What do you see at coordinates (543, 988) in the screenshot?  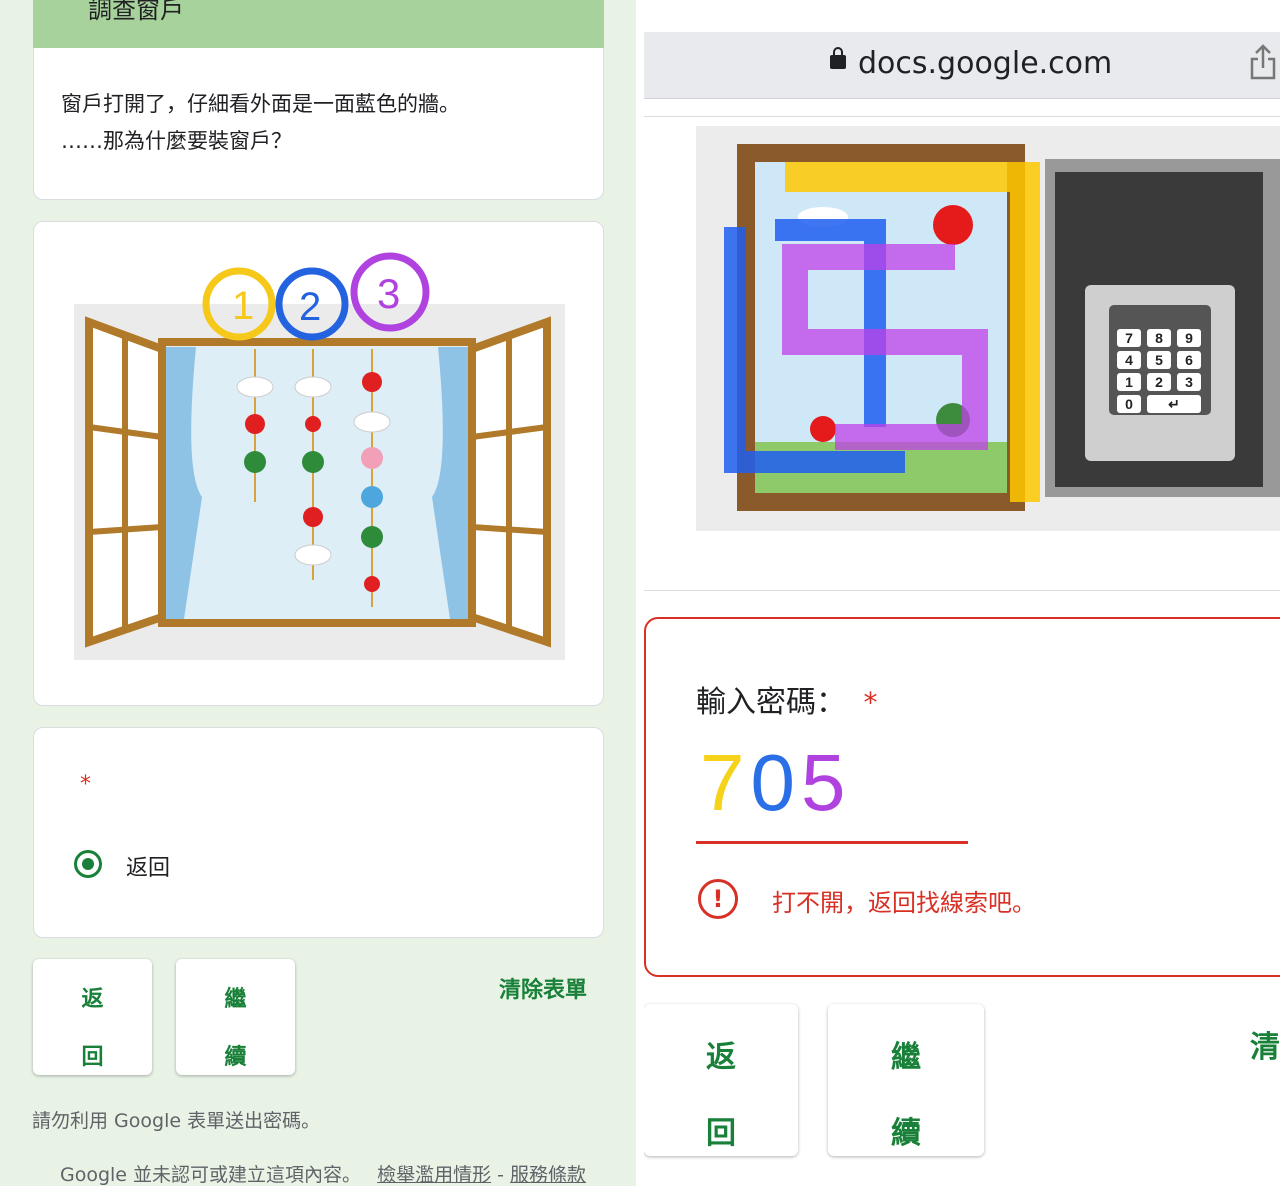 I see `clear-form-link: 清除表單` at bounding box center [543, 988].